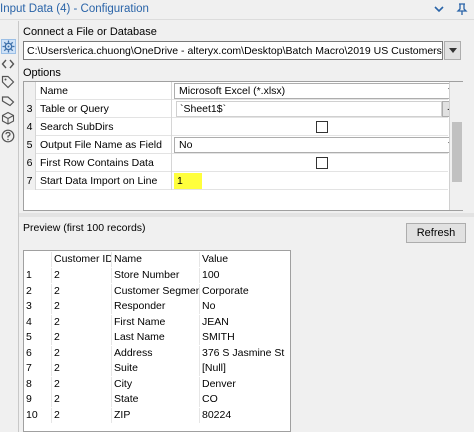 This screenshot has height=432, width=474. Describe the element at coordinates (38, 306) in the screenshot. I see `table-cell: 3` at that location.